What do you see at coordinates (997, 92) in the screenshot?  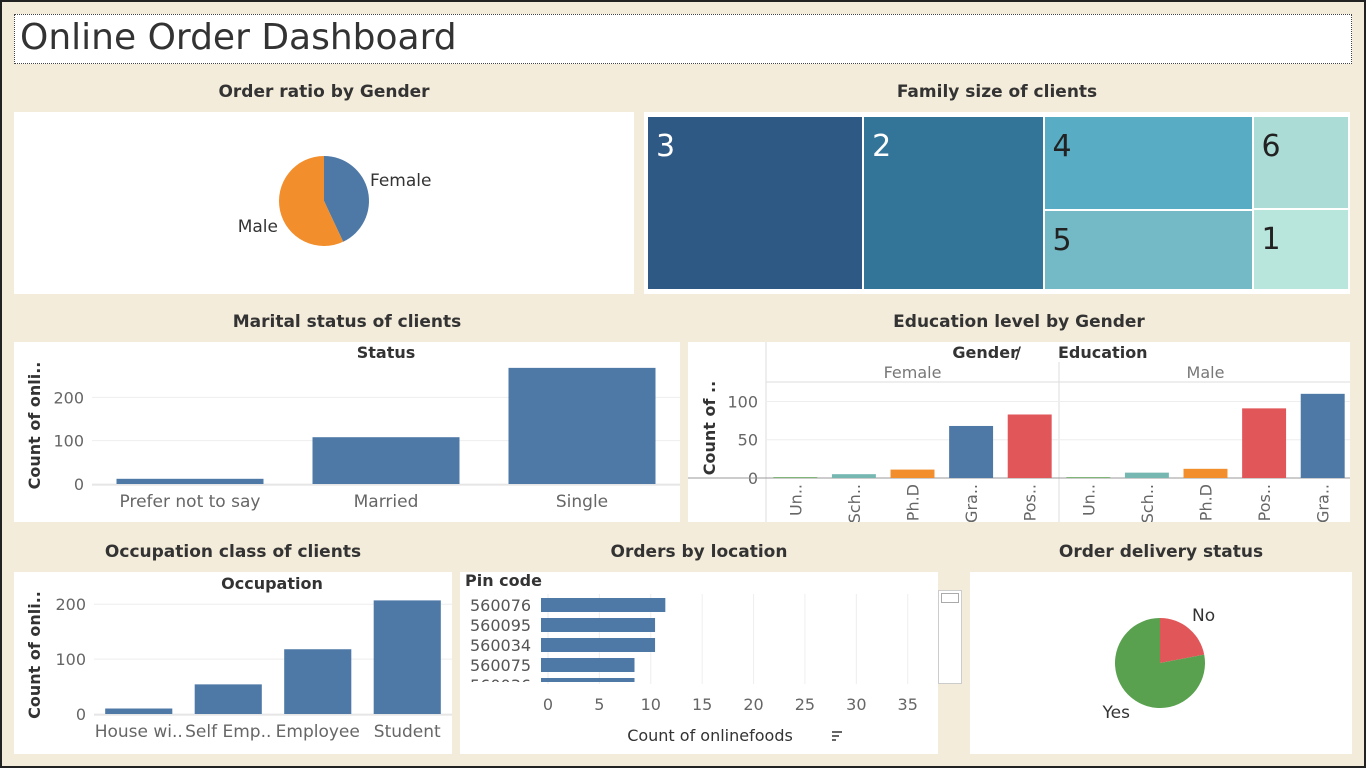 I see `family-chart-title: Family size of clients` at bounding box center [997, 92].